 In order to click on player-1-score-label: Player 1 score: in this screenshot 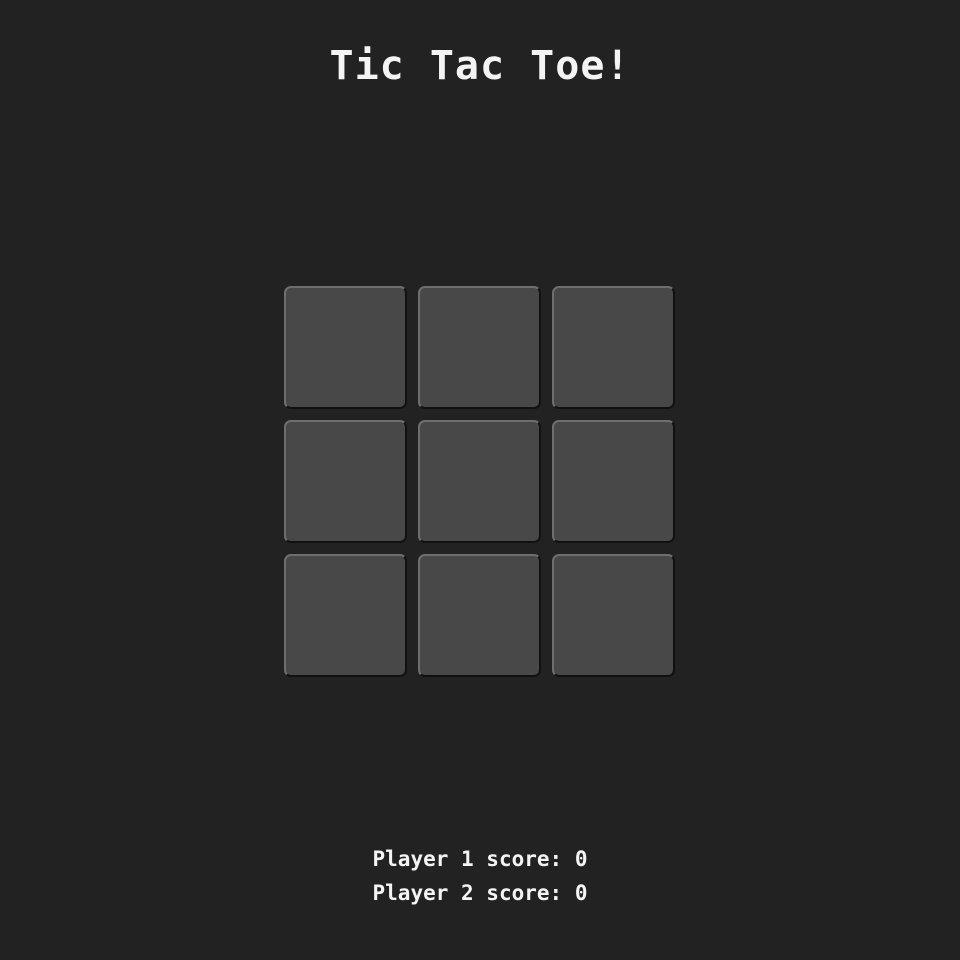, I will do `click(473, 859)`.